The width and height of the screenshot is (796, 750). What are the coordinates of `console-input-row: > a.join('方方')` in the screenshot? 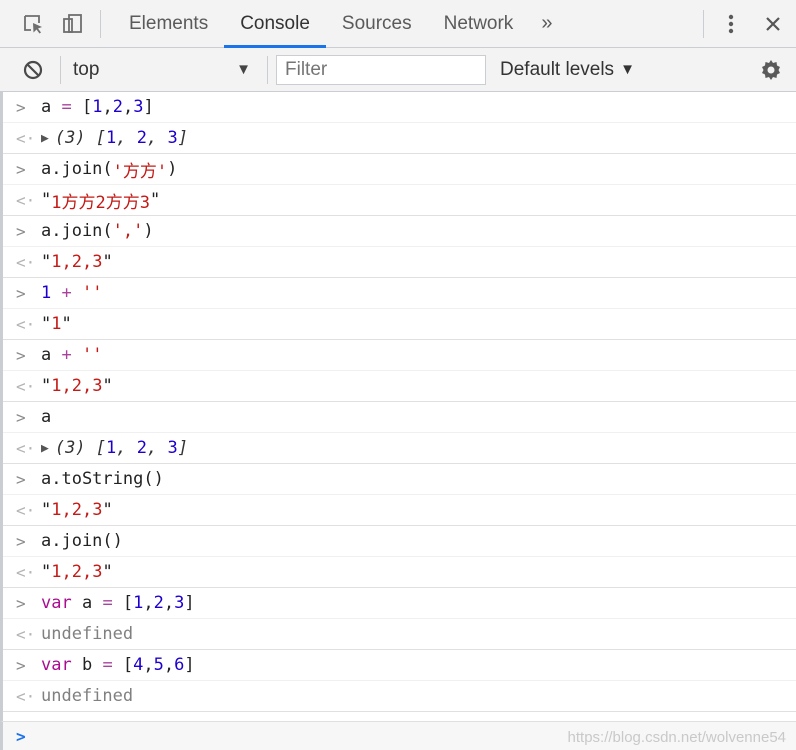 It's located at (399, 169).